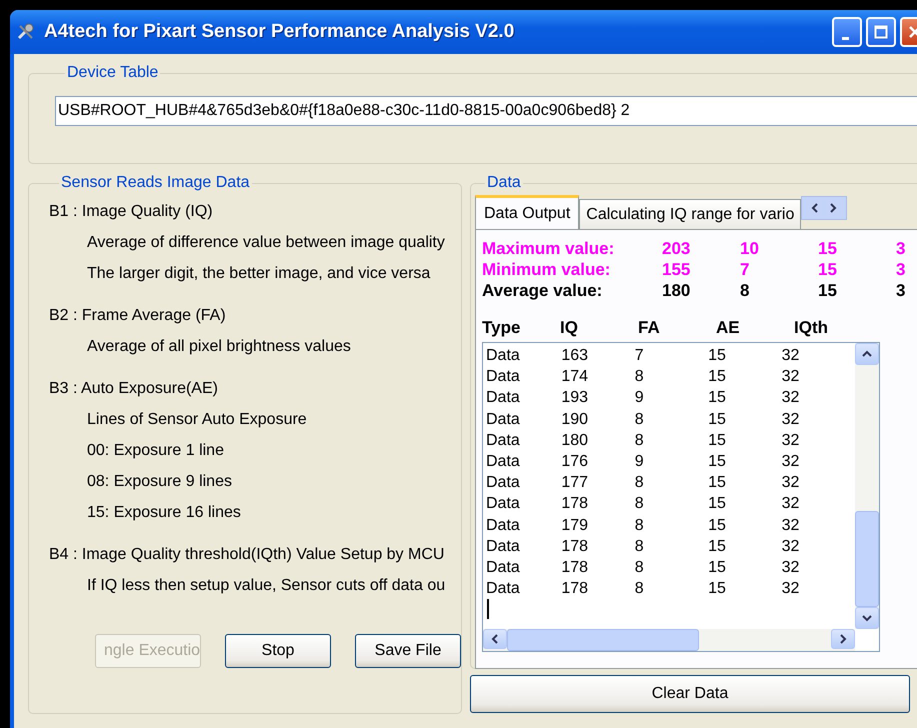  I want to click on table-cell-text: 180, so click(575, 440).